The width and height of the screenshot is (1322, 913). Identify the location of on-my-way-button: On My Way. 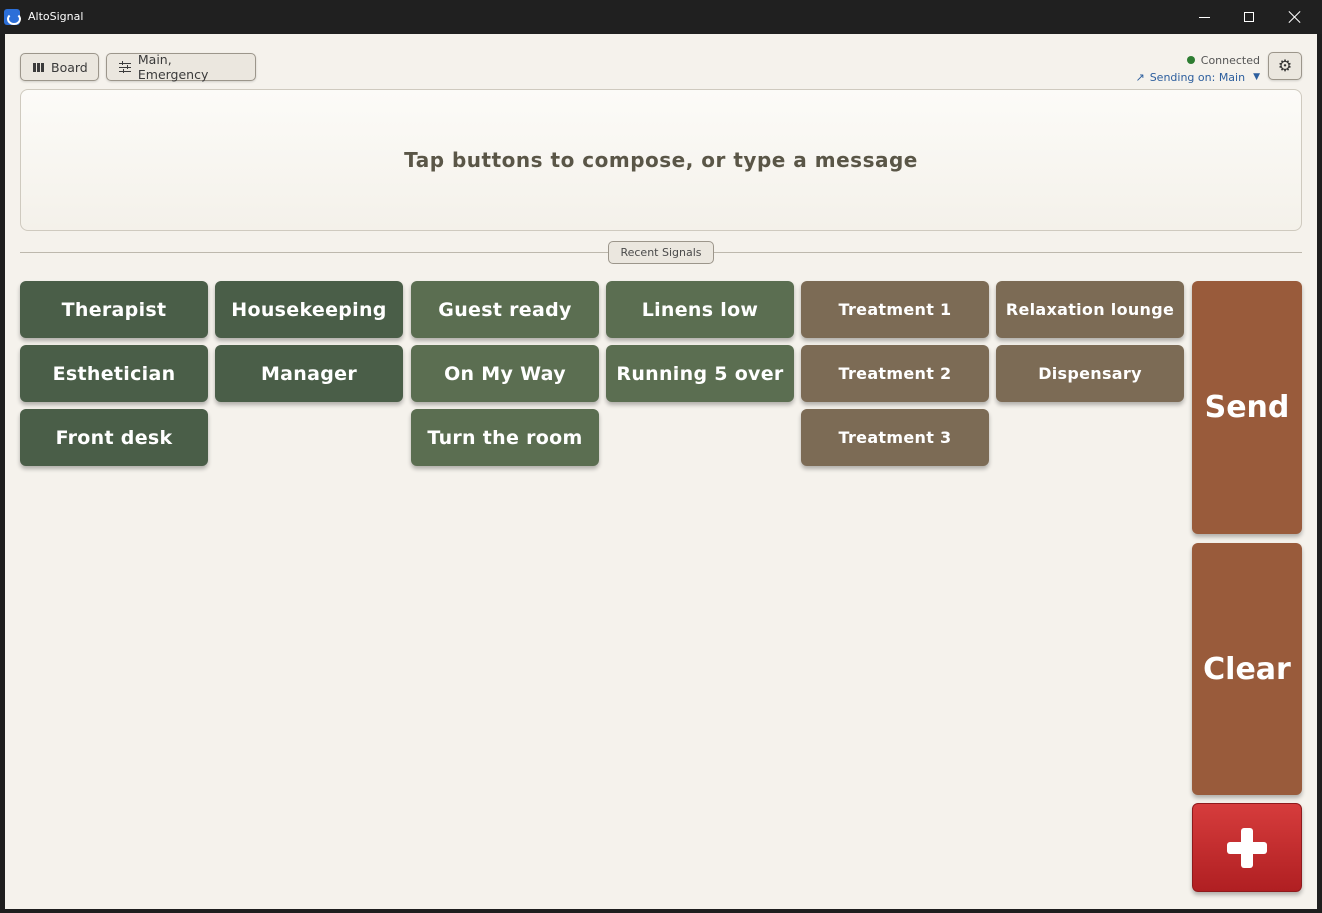
(505, 373).